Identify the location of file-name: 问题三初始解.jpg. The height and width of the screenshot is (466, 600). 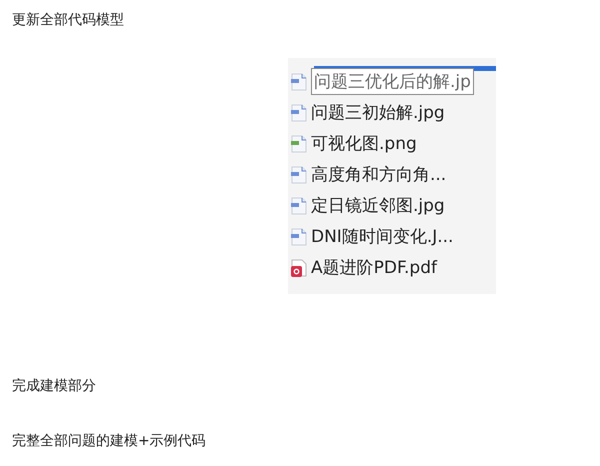
(378, 113).